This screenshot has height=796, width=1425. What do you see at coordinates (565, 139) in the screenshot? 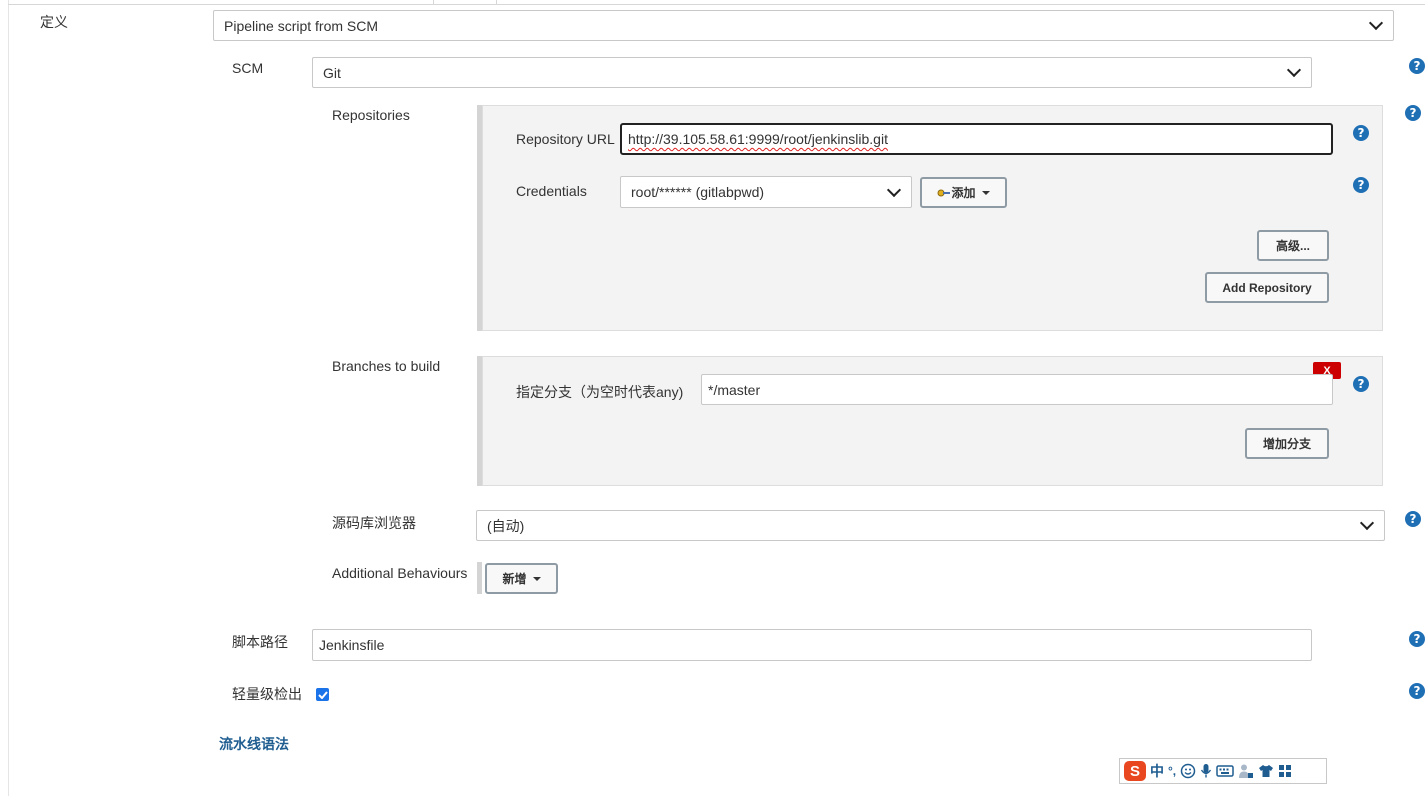
I see `repository-url-label: Repository URL` at bounding box center [565, 139].